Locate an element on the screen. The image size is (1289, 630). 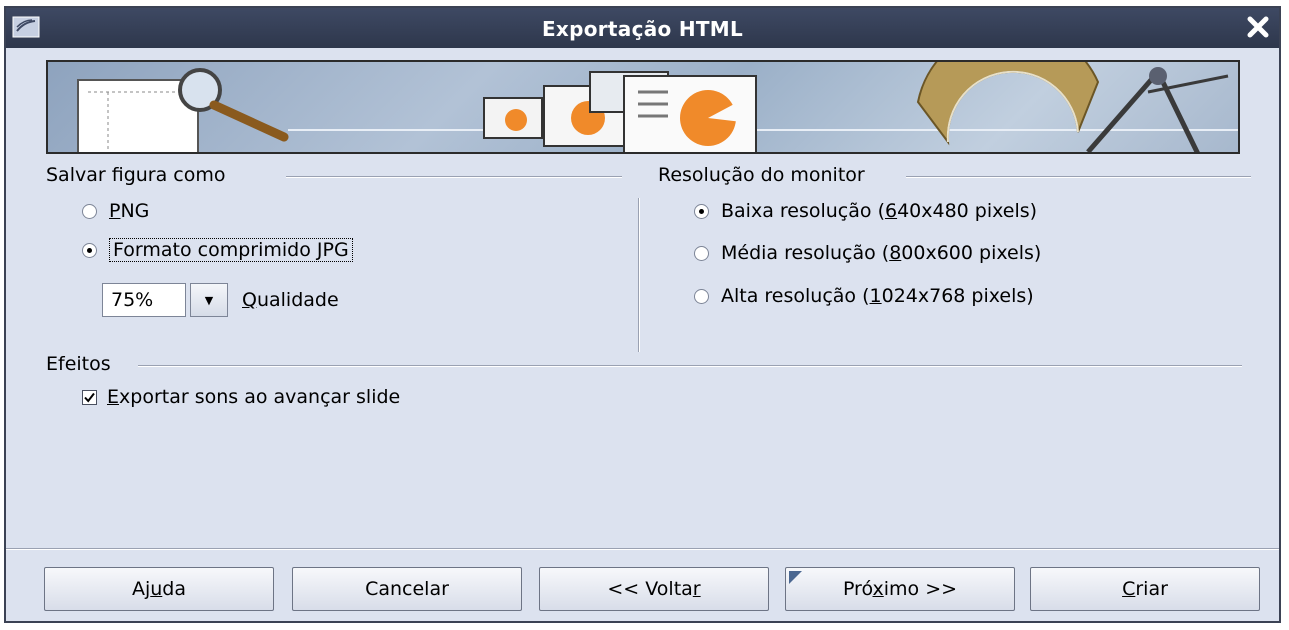
quality-combobox: 75% ▼ is located at coordinates (165, 300).